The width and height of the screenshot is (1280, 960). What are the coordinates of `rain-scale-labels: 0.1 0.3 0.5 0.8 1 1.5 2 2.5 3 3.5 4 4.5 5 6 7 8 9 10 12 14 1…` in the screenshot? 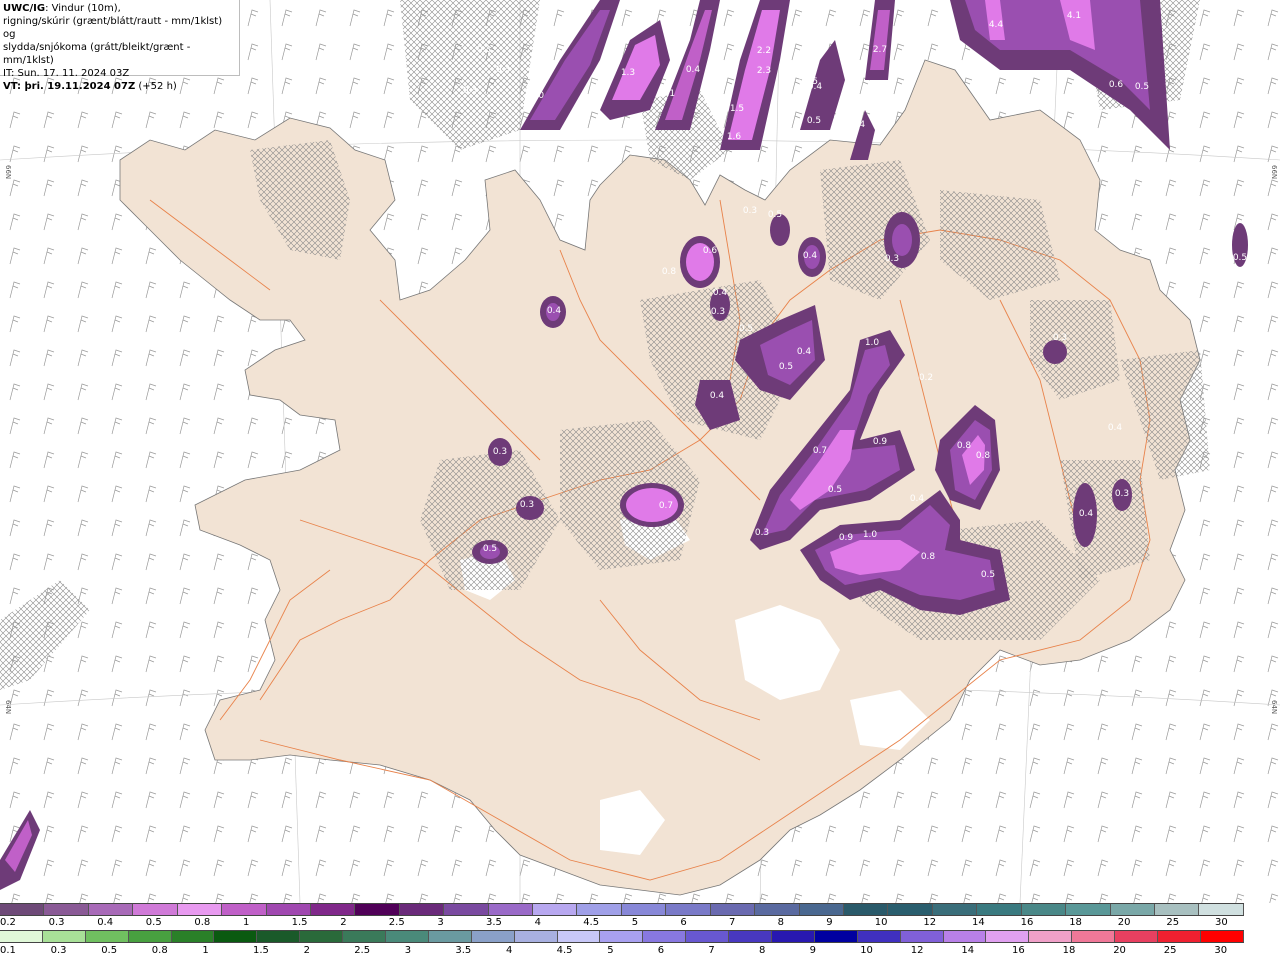 It's located at (630, 951).